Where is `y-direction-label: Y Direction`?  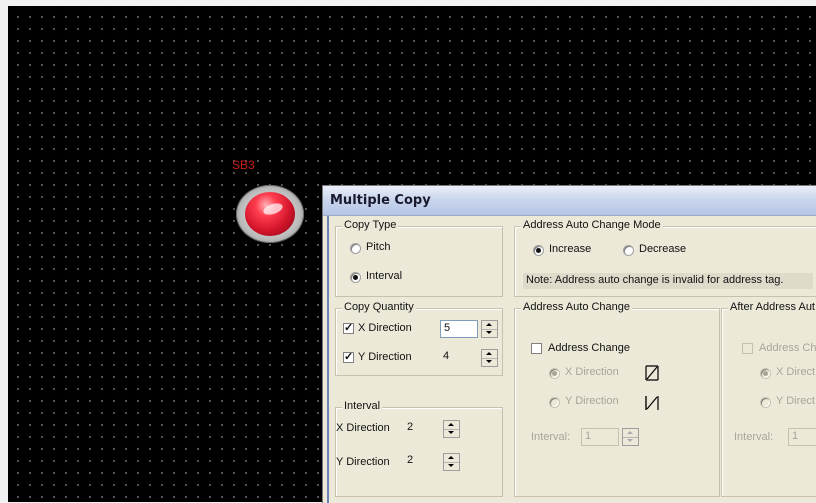 y-direction-label: Y Direction is located at coordinates (385, 357).